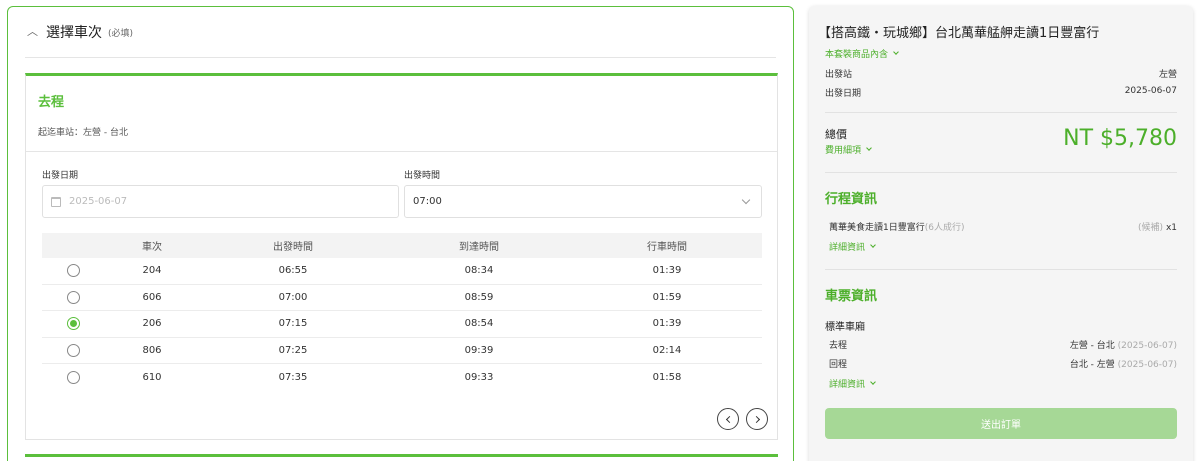  Describe the element at coordinates (1001, 73) in the screenshot. I see `depart-station-row: 出發站 左營` at that location.